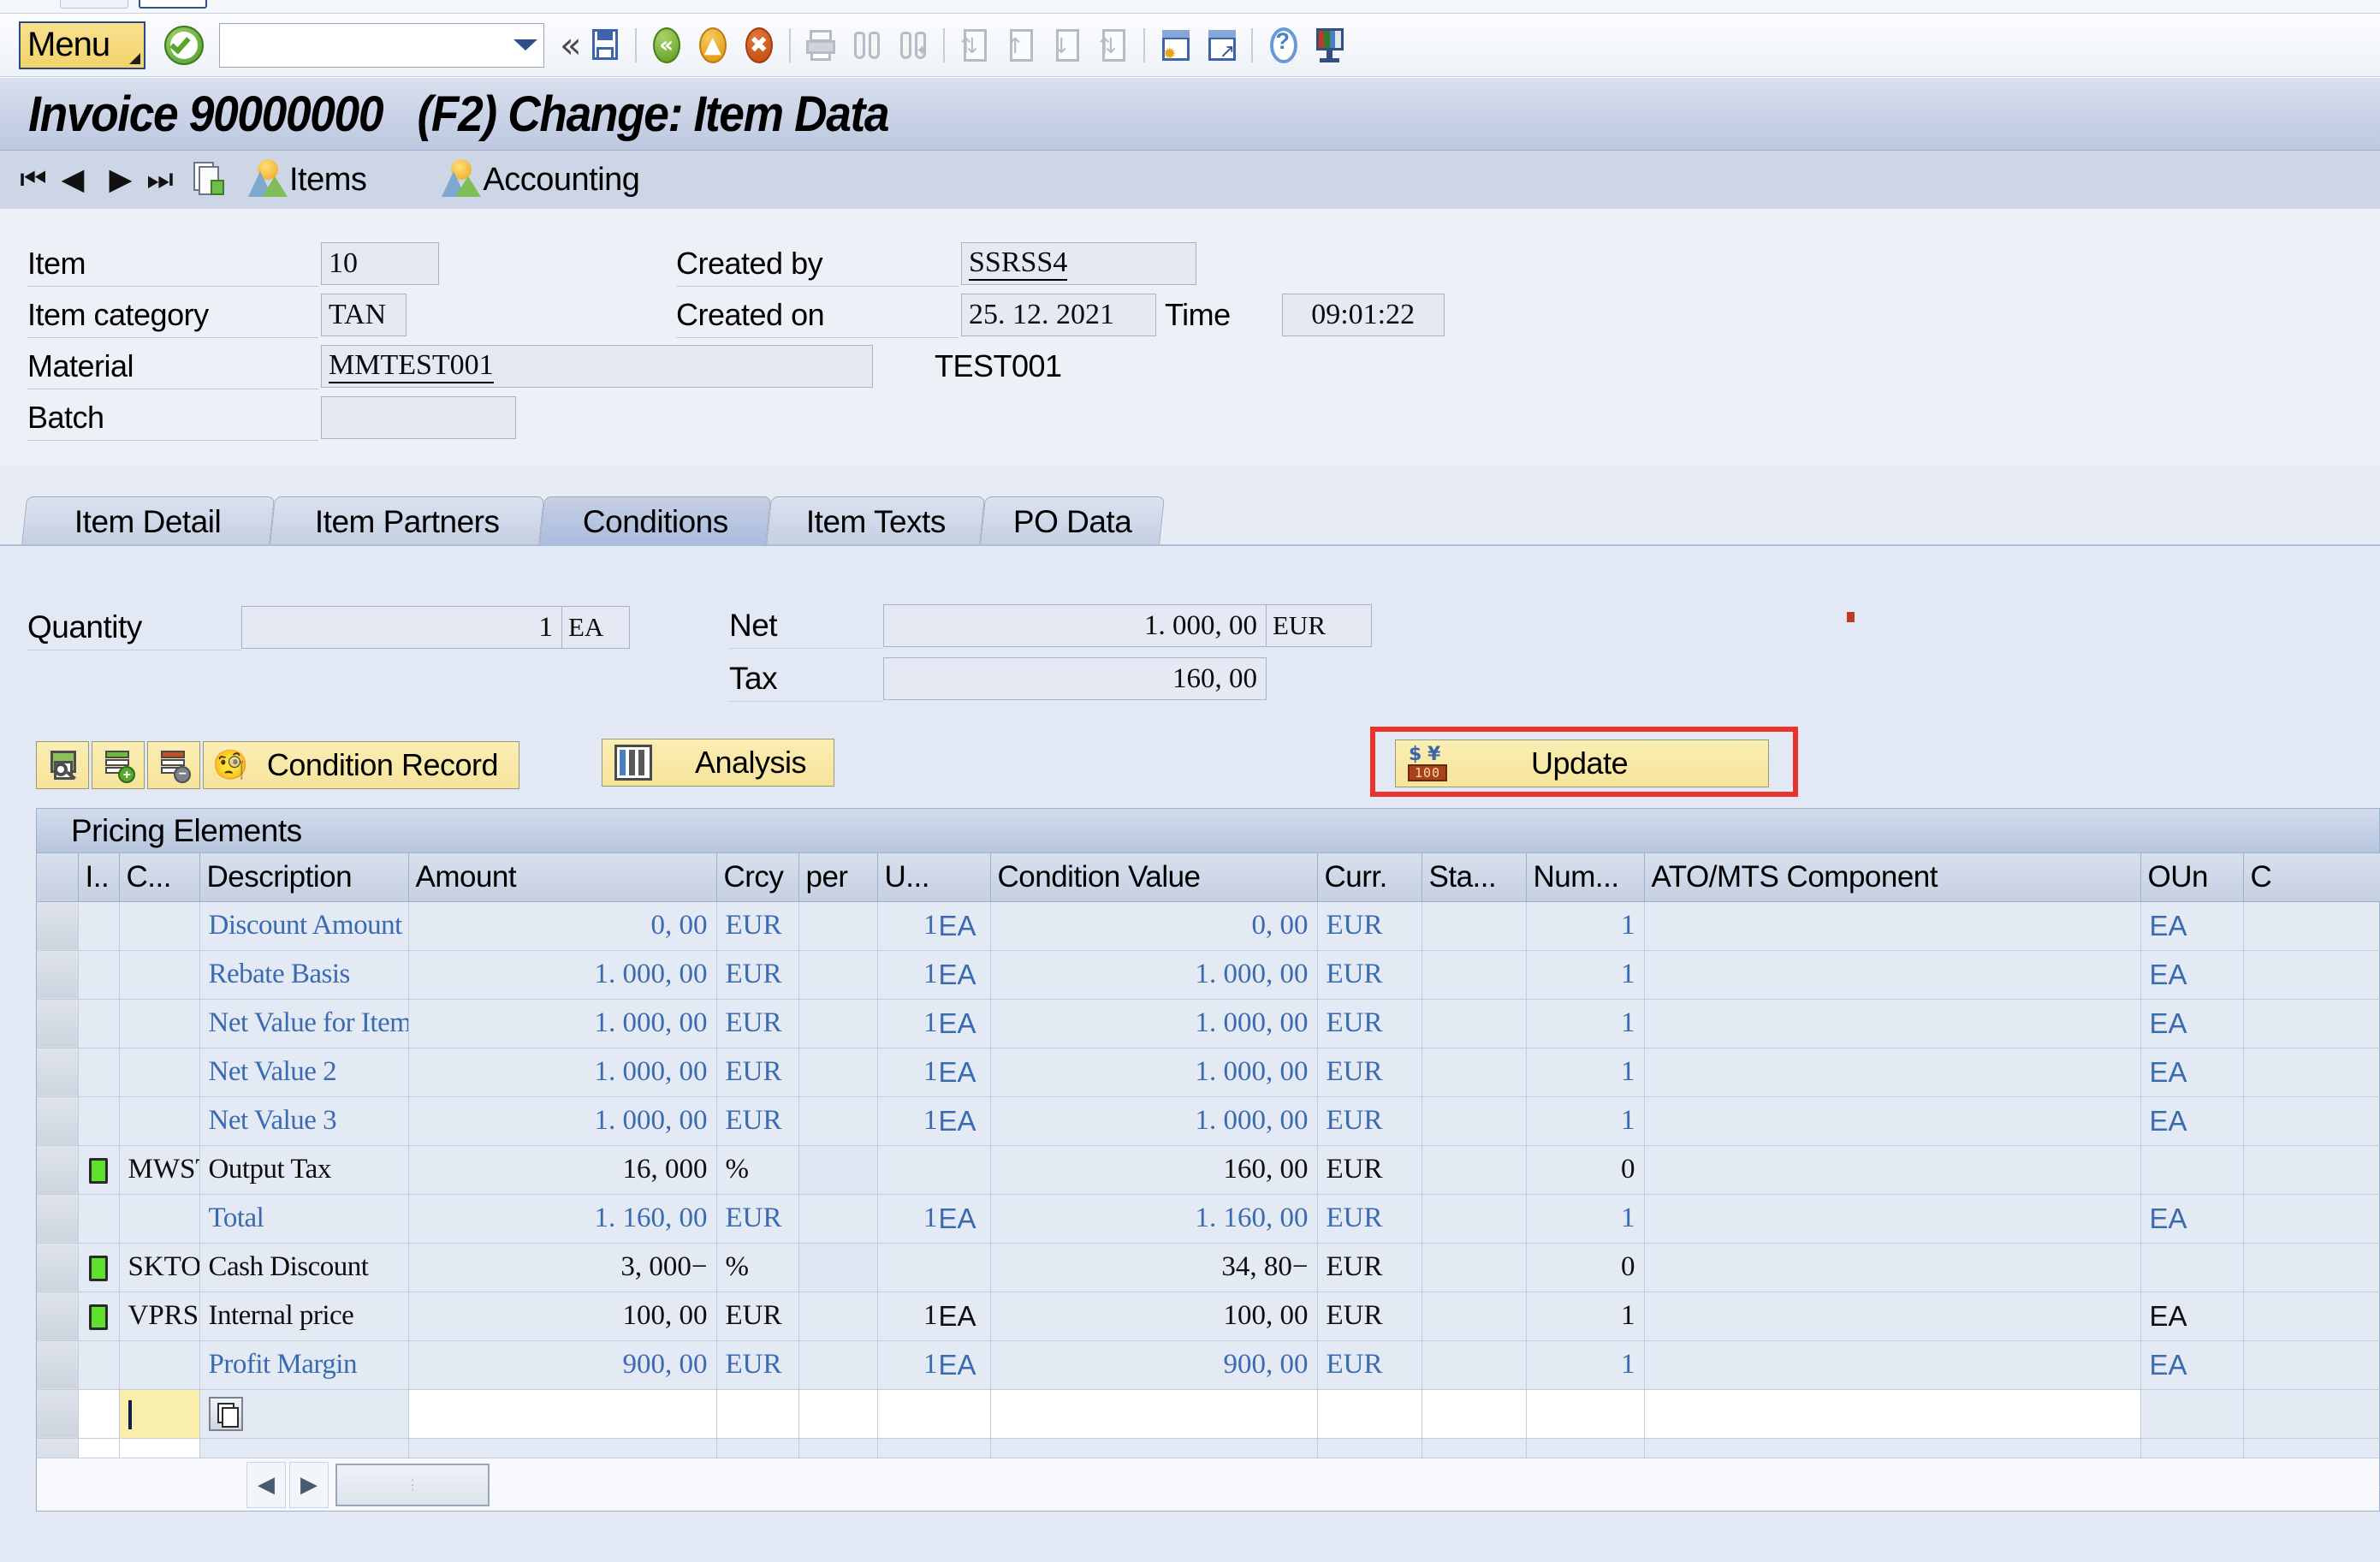  Describe the element at coordinates (1154, 1219) in the screenshot. I see `cell-condition-value: 1. 160, 00` at that location.